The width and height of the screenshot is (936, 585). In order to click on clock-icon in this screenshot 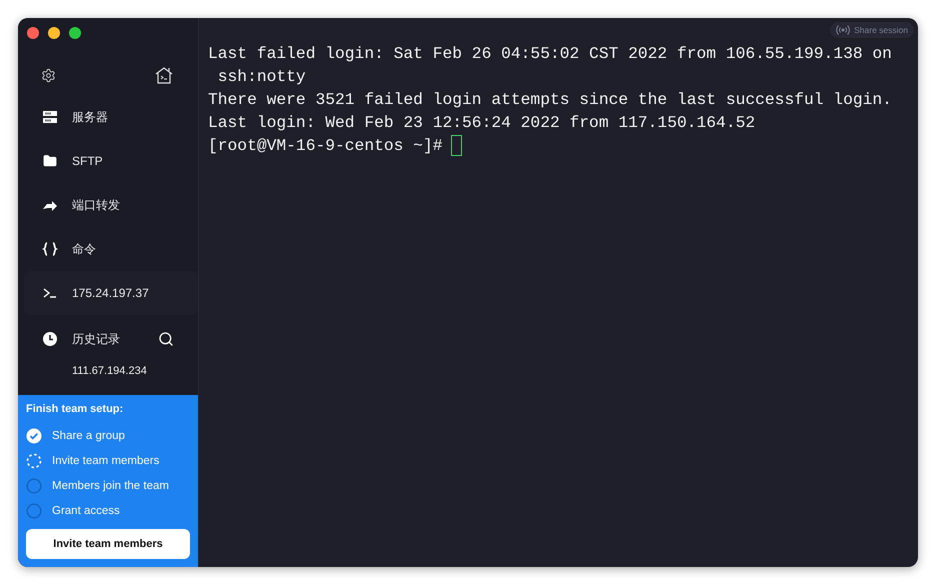, I will do `click(50, 339)`.